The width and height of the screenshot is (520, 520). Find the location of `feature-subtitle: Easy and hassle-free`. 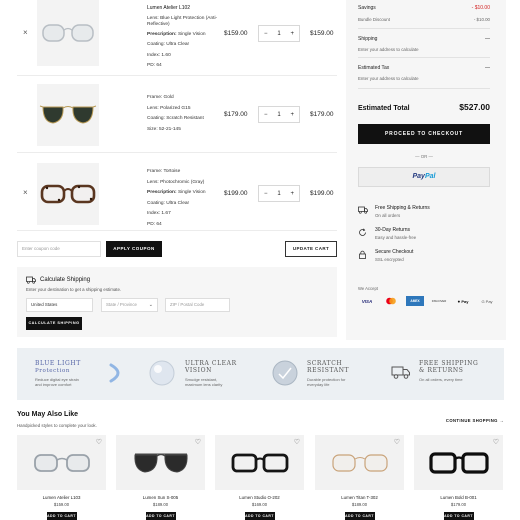

feature-subtitle: Easy and hassle-free is located at coordinates (396, 237).